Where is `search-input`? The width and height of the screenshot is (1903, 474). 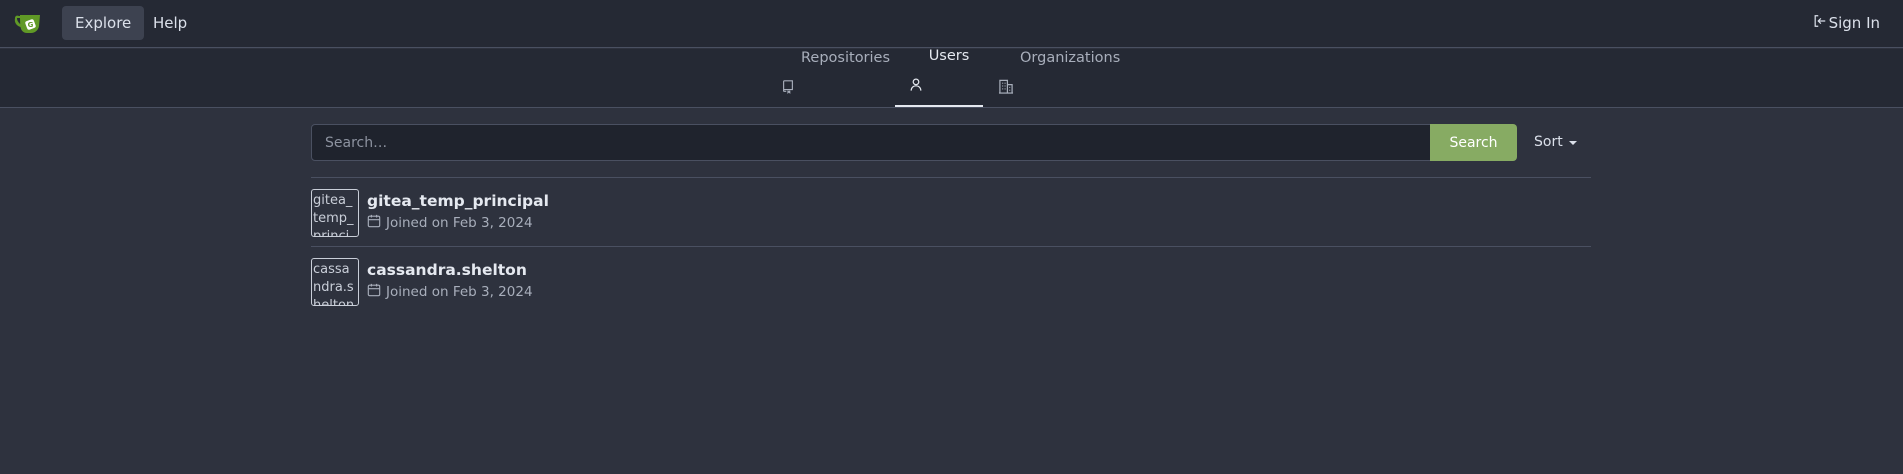
search-input is located at coordinates (871, 142).